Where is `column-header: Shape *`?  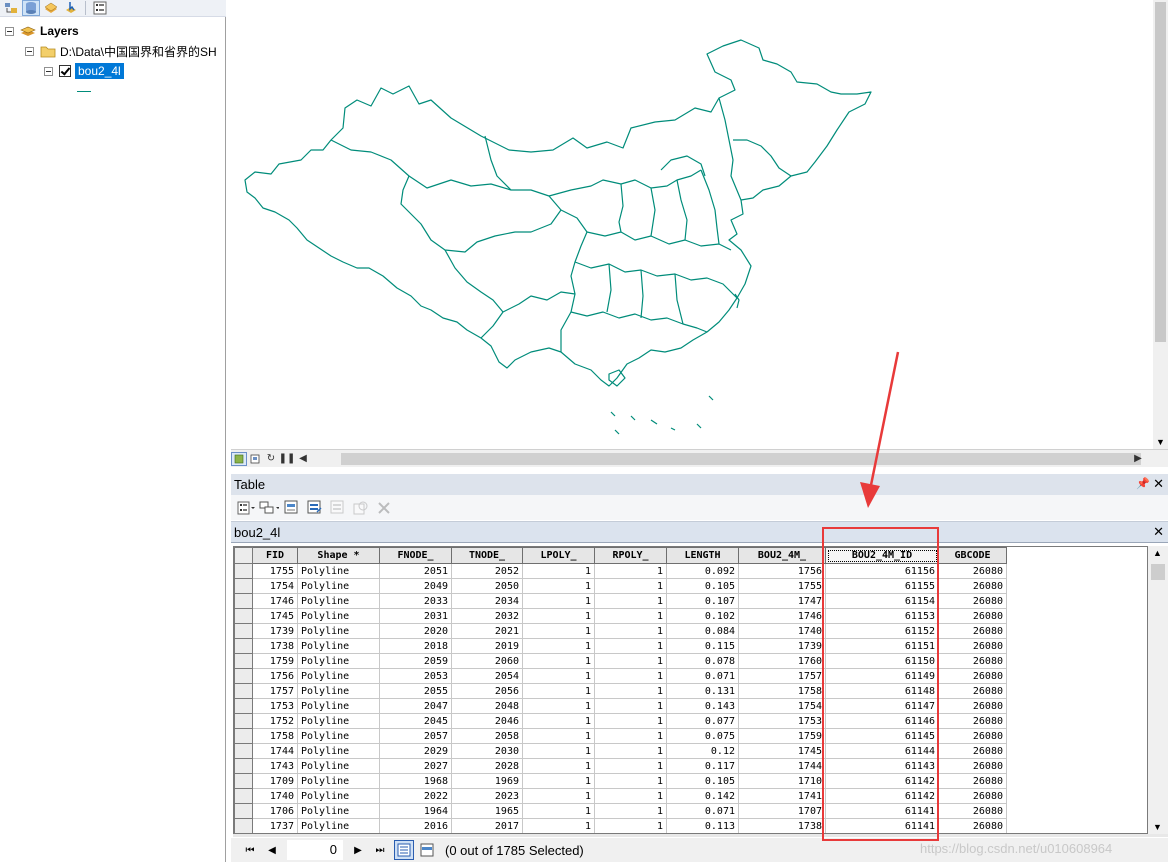
column-header: Shape * is located at coordinates (338, 555).